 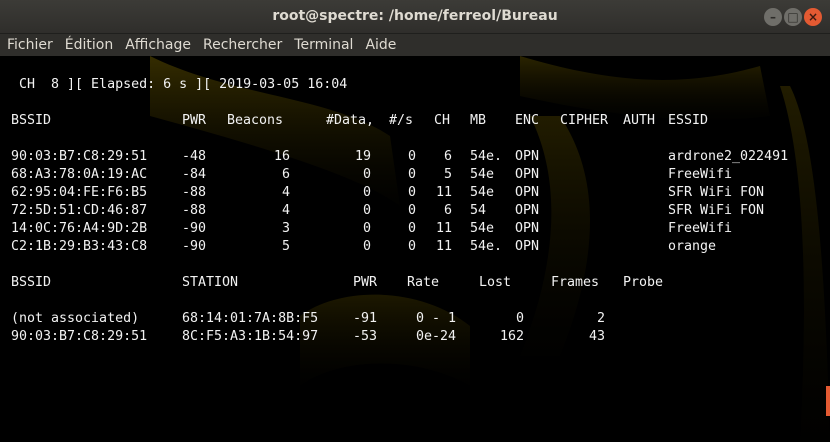 What do you see at coordinates (519, 318) in the screenshot?
I see `station-lost: 0` at bounding box center [519, 318].